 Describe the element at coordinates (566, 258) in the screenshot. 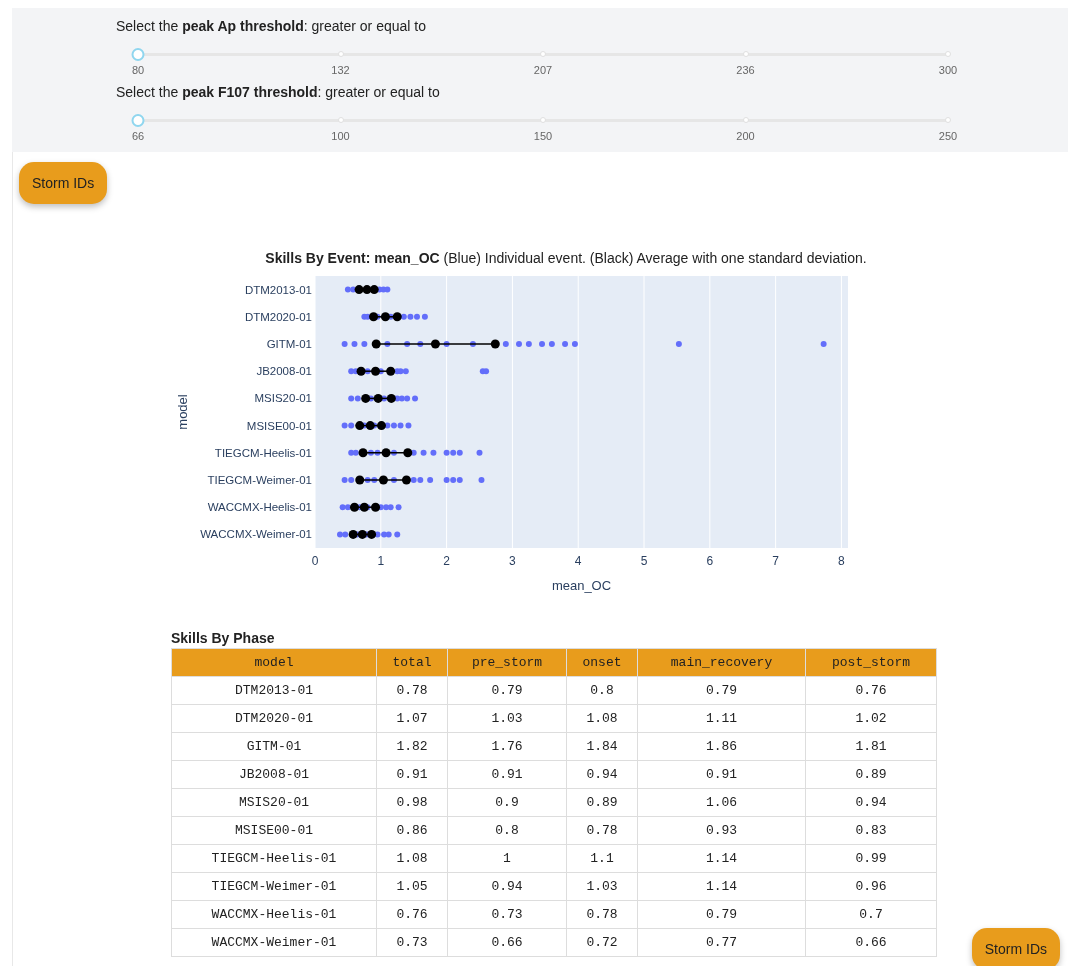

I see `chart-title: Skills By Event: mean_OC (Blue) Individual event. (Black) Average with one standard deviation.` at that location.